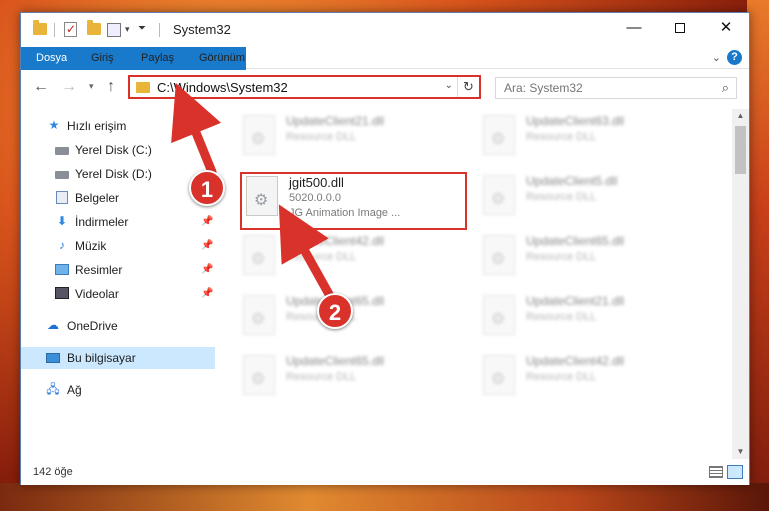 This screenshot has height=511, width=769. What do you see at coordinates (384, 497) in the screenshot?
I see `desktop-wallpaper-bottom` at bounding box center [384, 497].